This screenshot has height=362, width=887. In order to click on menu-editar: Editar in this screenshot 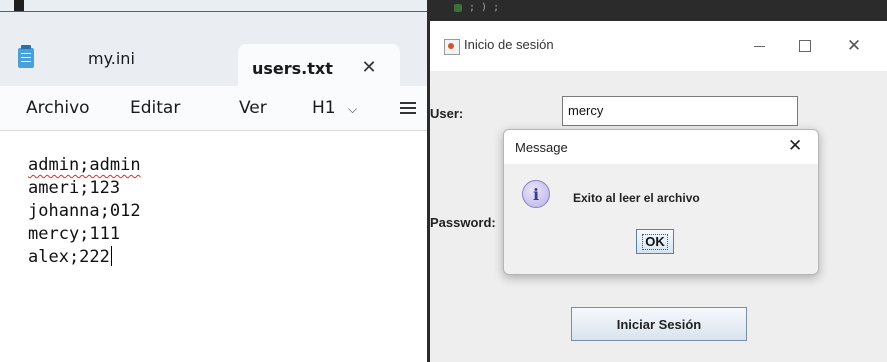, I will do `click(155, 108)`.